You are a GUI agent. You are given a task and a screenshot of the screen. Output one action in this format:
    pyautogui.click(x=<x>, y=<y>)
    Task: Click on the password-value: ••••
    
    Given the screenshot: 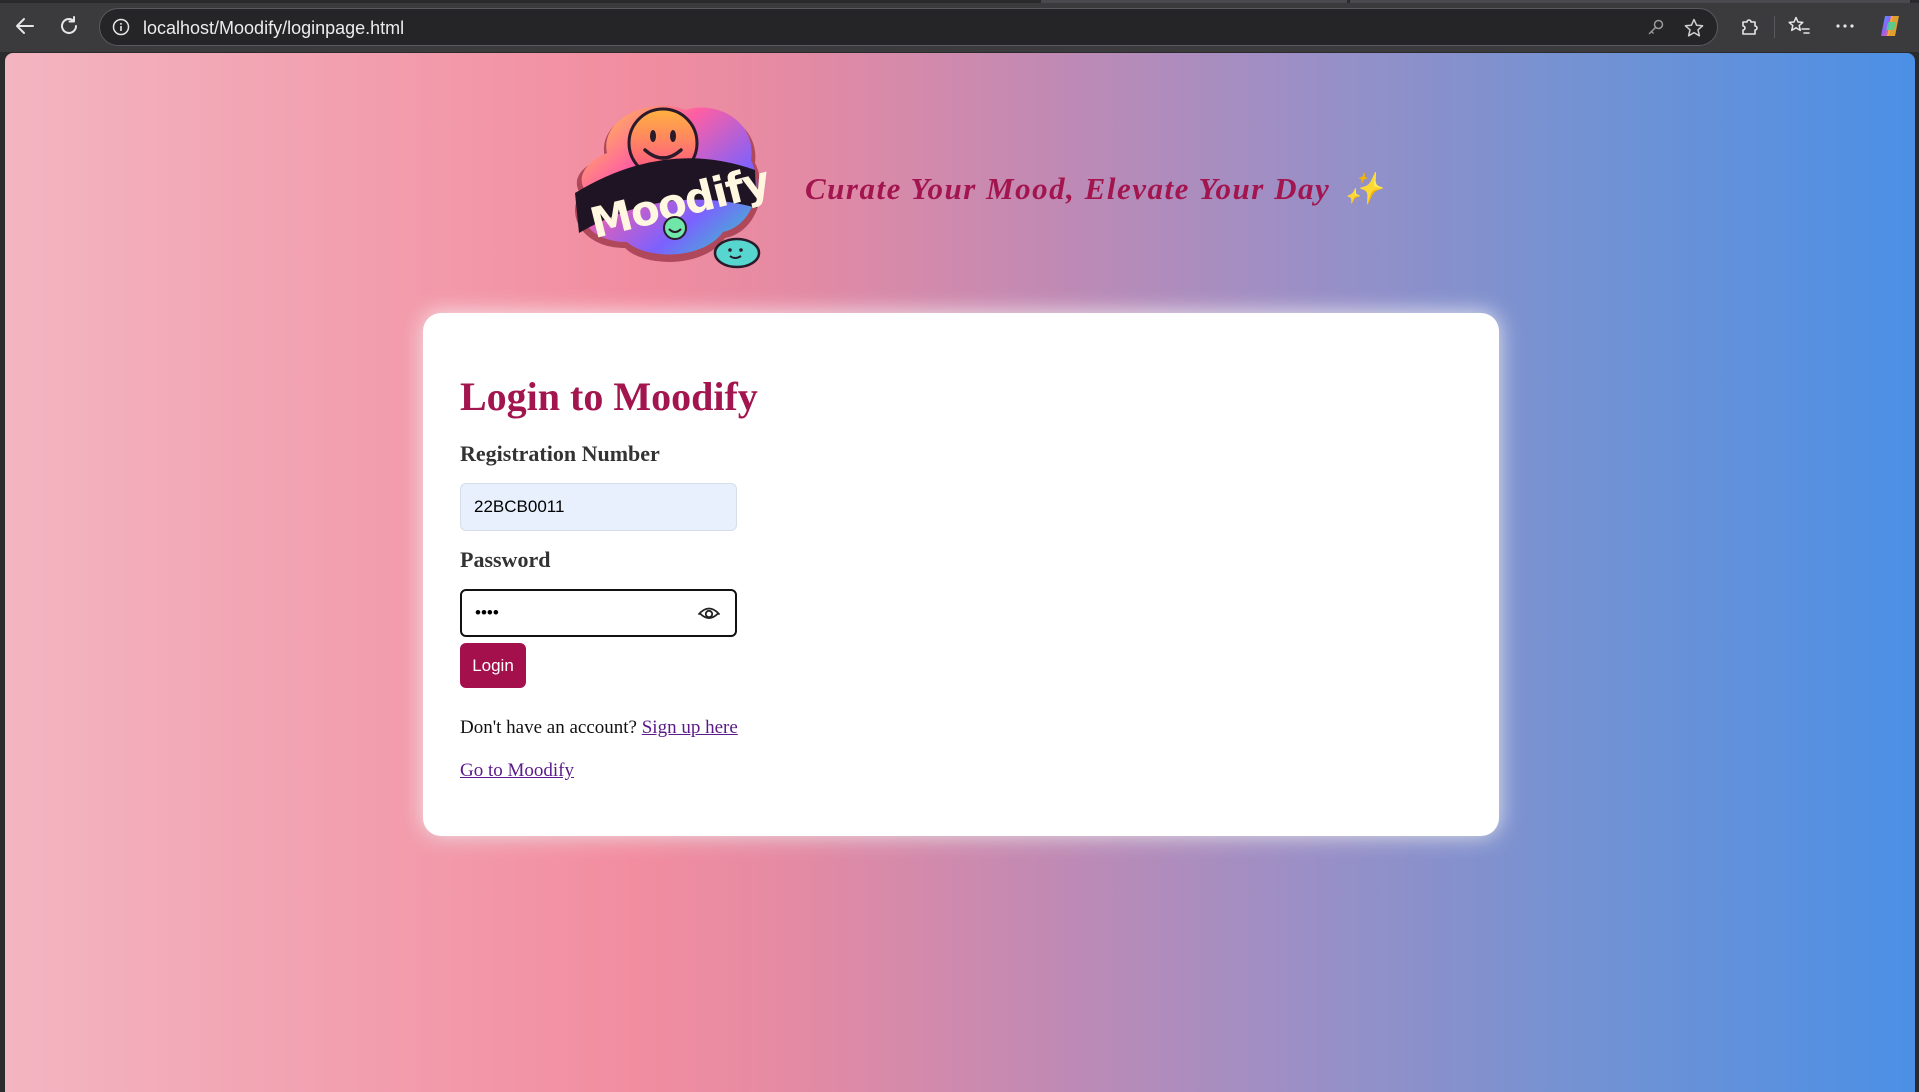 What is the action you would take?
    pyautogui.click(x=487, y=612)
    